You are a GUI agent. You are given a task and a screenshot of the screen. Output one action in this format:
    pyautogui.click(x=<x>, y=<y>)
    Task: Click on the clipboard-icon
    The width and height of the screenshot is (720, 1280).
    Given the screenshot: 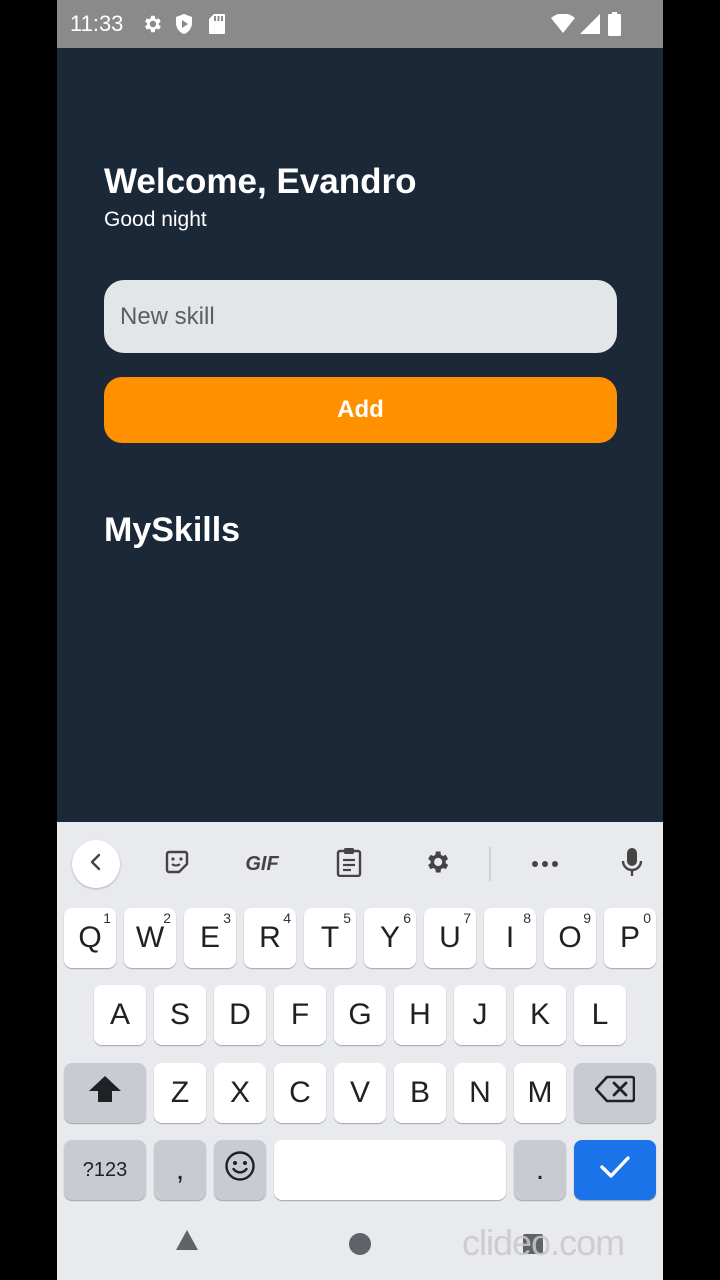 What is the action you would take?
    pyautogui.click(x=349, y=864)
    